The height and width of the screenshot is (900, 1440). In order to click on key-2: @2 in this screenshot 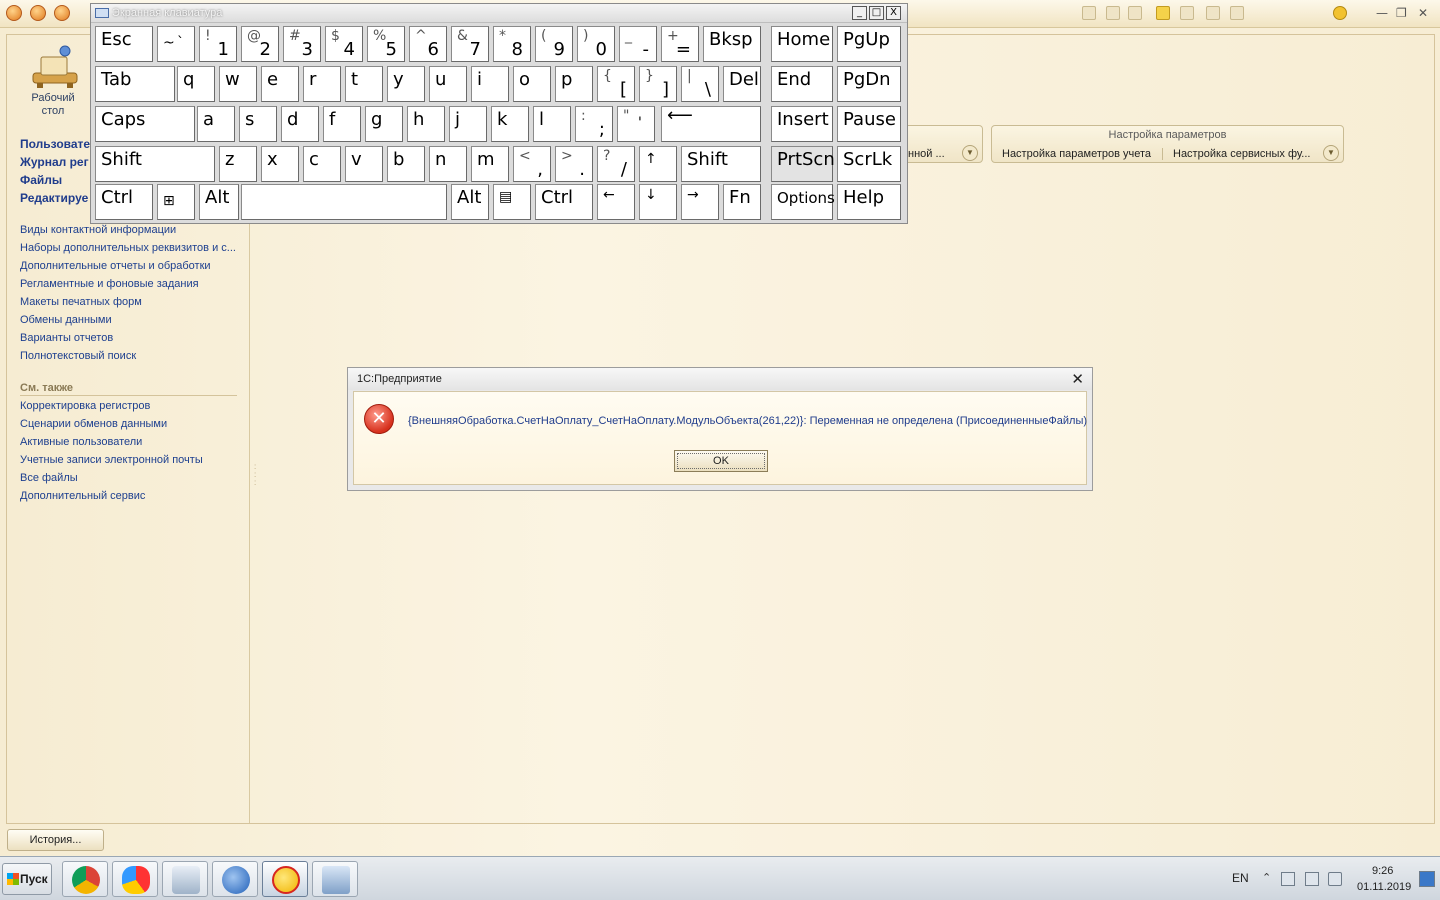, I will do `click(260, 44)`.